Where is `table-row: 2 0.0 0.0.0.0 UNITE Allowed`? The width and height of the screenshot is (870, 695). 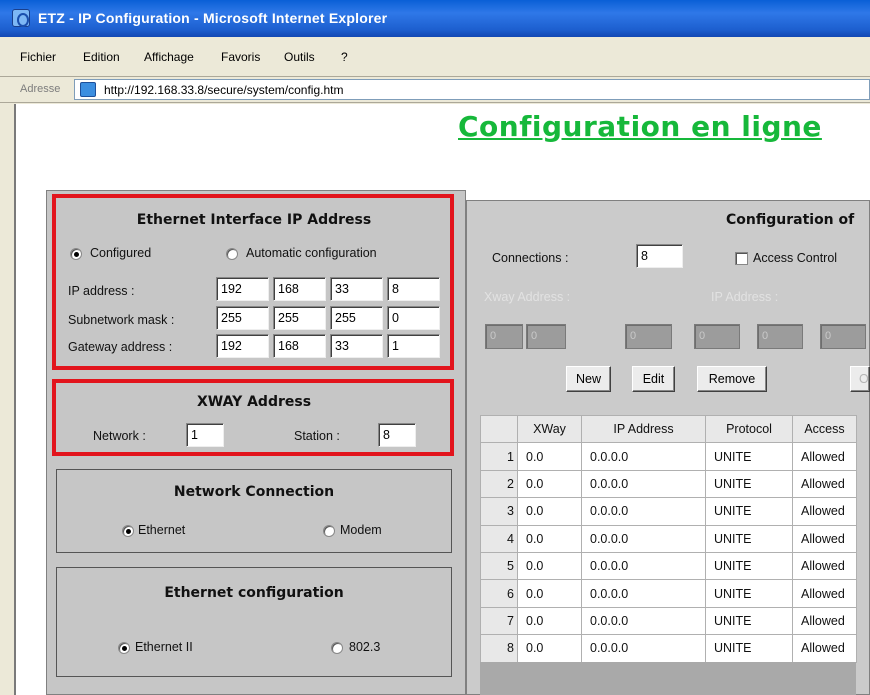 table-row: 2 0.0 0.0.0.0 UNITE Allowed is located at coordinates (668, 484).